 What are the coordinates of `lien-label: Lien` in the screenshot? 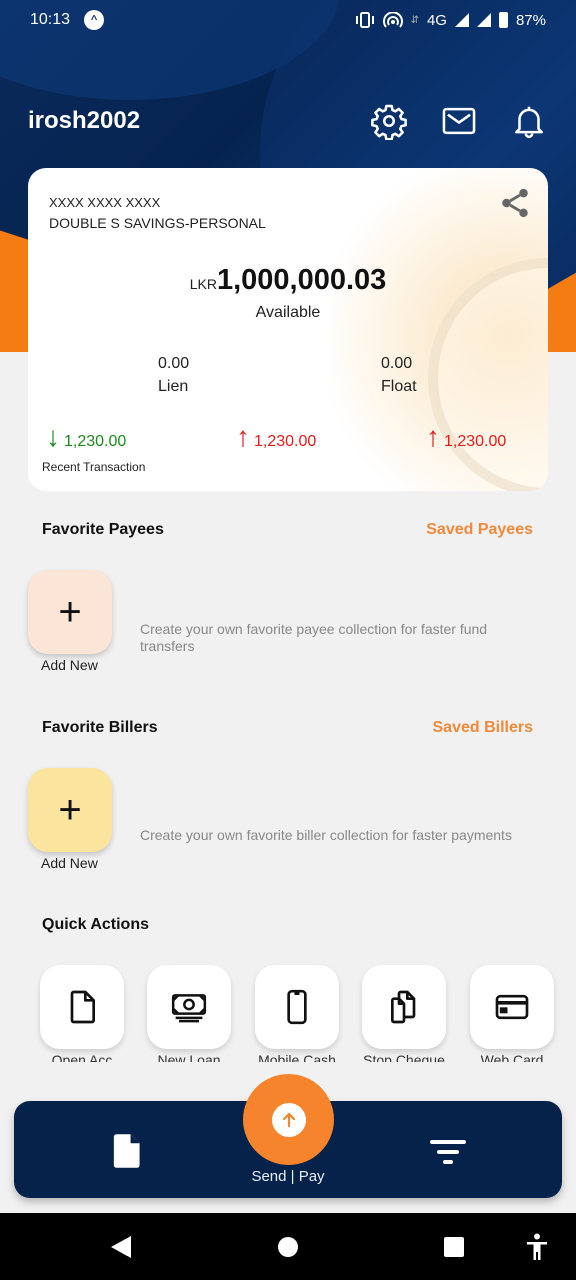 It's located at (173, 386).